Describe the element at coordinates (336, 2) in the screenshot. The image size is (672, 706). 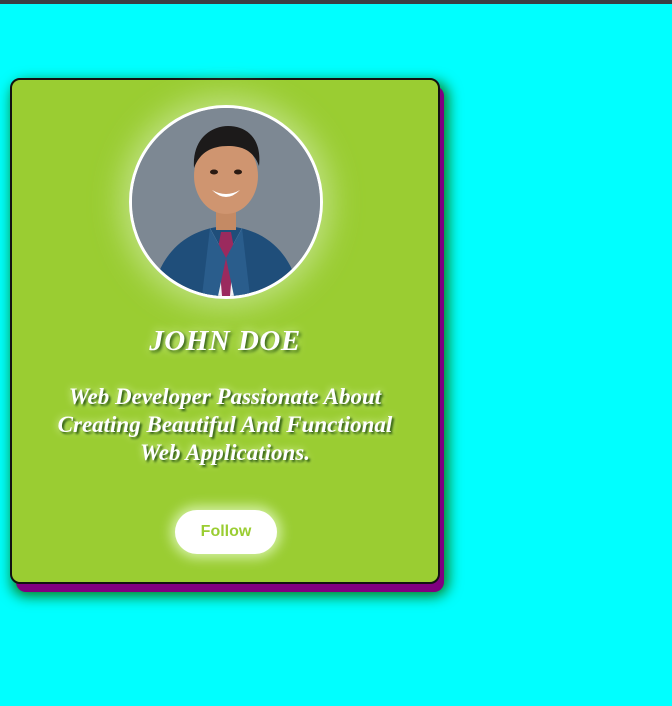
I see `window-top-bar` at that location.